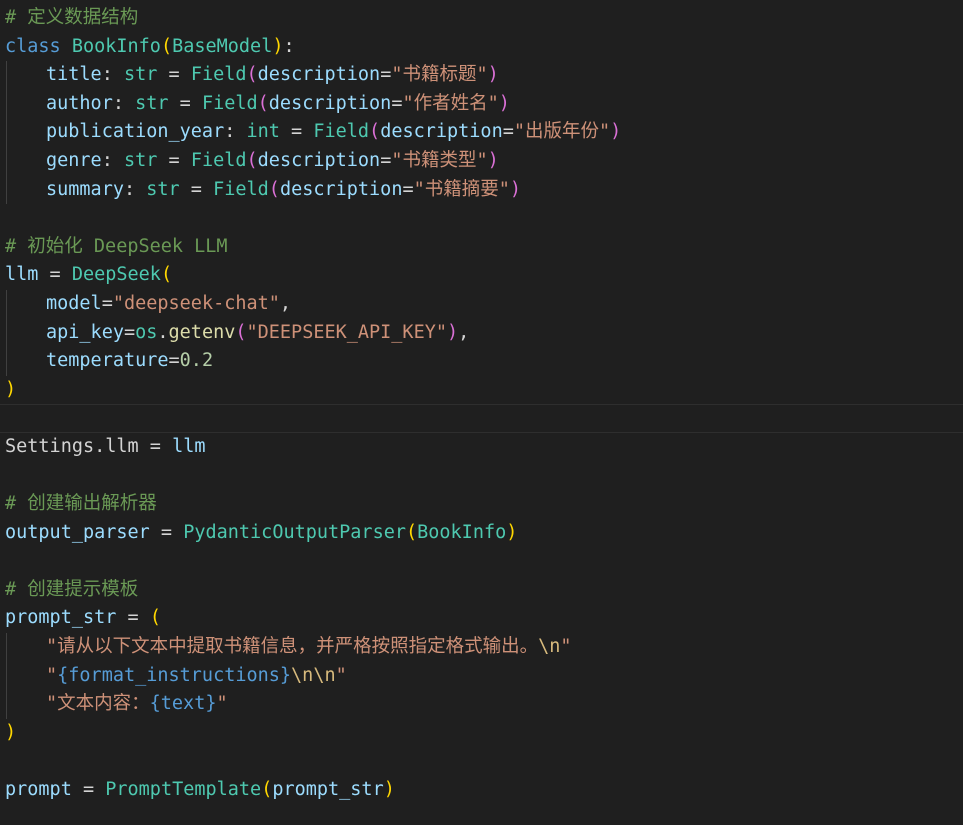 The image size is (963, 825). I want to click on bracket: (, so click(166, 46).